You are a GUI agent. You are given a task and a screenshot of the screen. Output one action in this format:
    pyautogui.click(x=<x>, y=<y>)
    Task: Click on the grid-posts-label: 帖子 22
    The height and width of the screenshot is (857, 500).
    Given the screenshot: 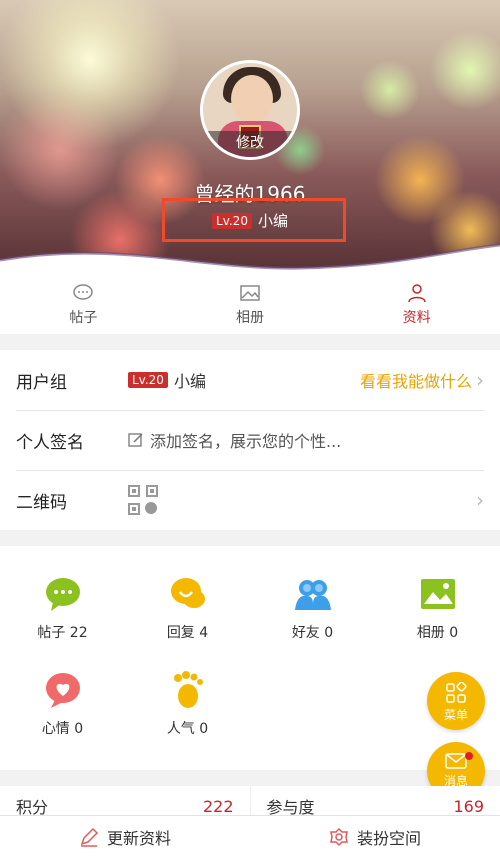 What is the action you would take?
    pyautogui.click(x=62, y=633)
    